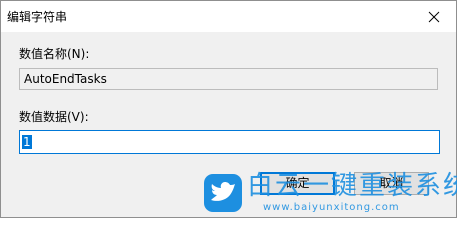 This screenshot has width=457, height=240. I want to click on cancel-button: 取消, so click(391, 183).